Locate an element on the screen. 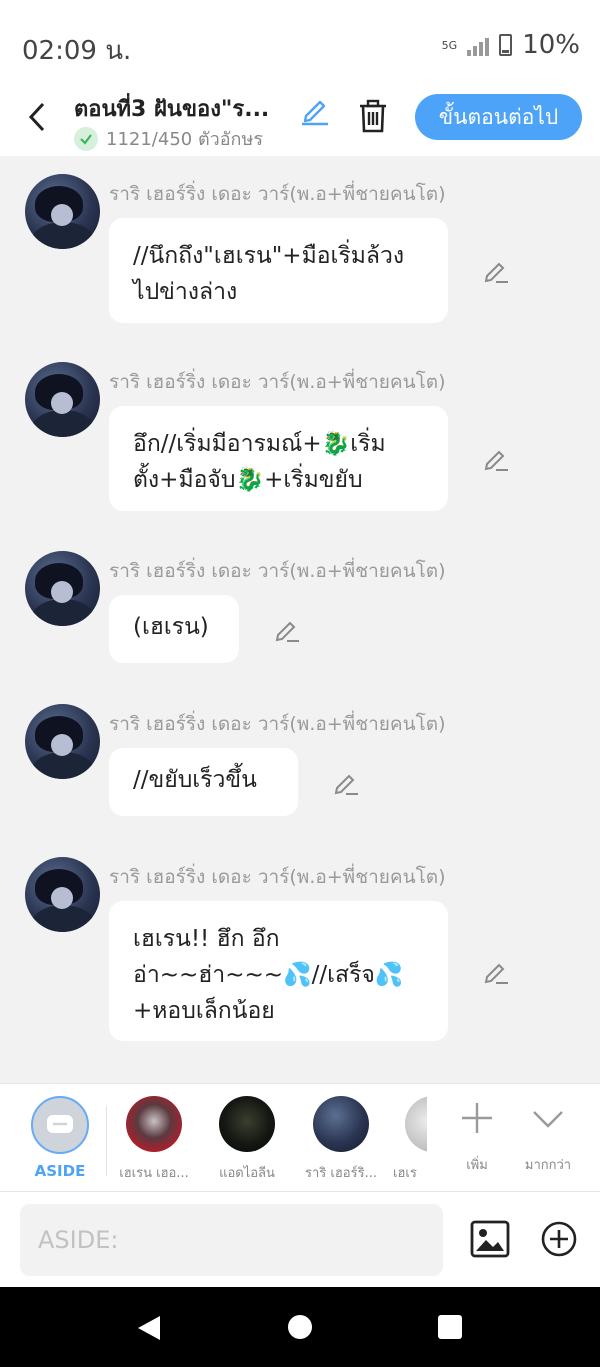 Image resolution: width=600 pixels, height=1367 pixels. character-item: แอดไอลีน is located at coordinates (247, 1139).